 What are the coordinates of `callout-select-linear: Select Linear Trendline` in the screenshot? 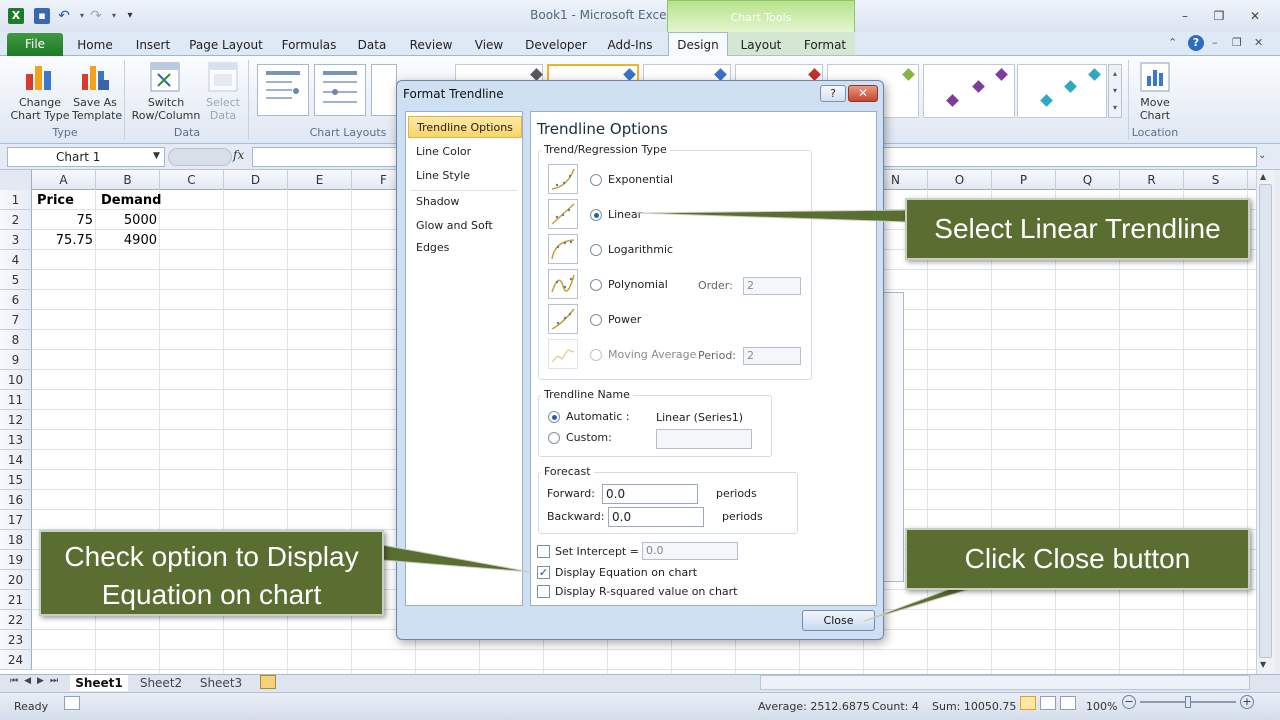 It's located at (1077, 229).